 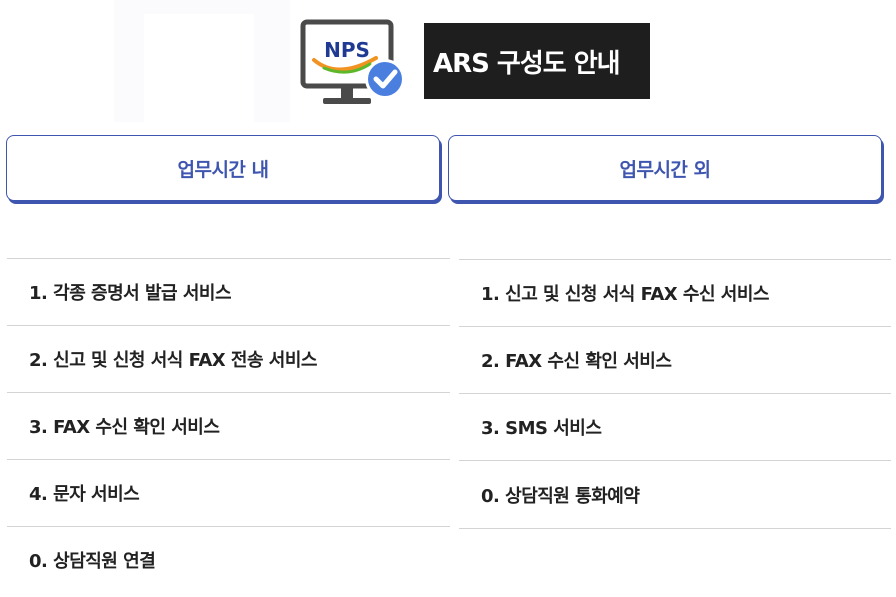 I want to click on page-title: ARS 구성도 안내, so click(x=527, y=63).